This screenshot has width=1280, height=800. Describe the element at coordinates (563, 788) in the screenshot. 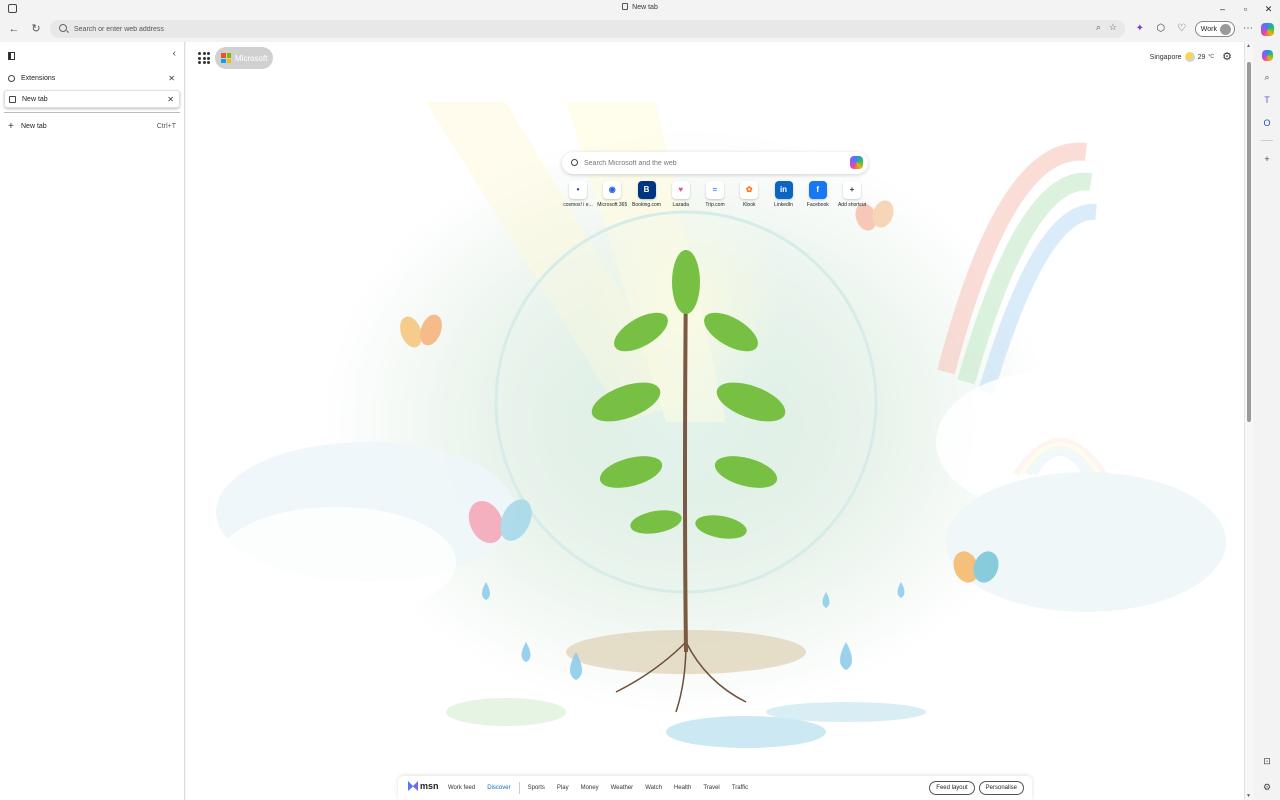

I see `msn-nav-item: Play` at that location.